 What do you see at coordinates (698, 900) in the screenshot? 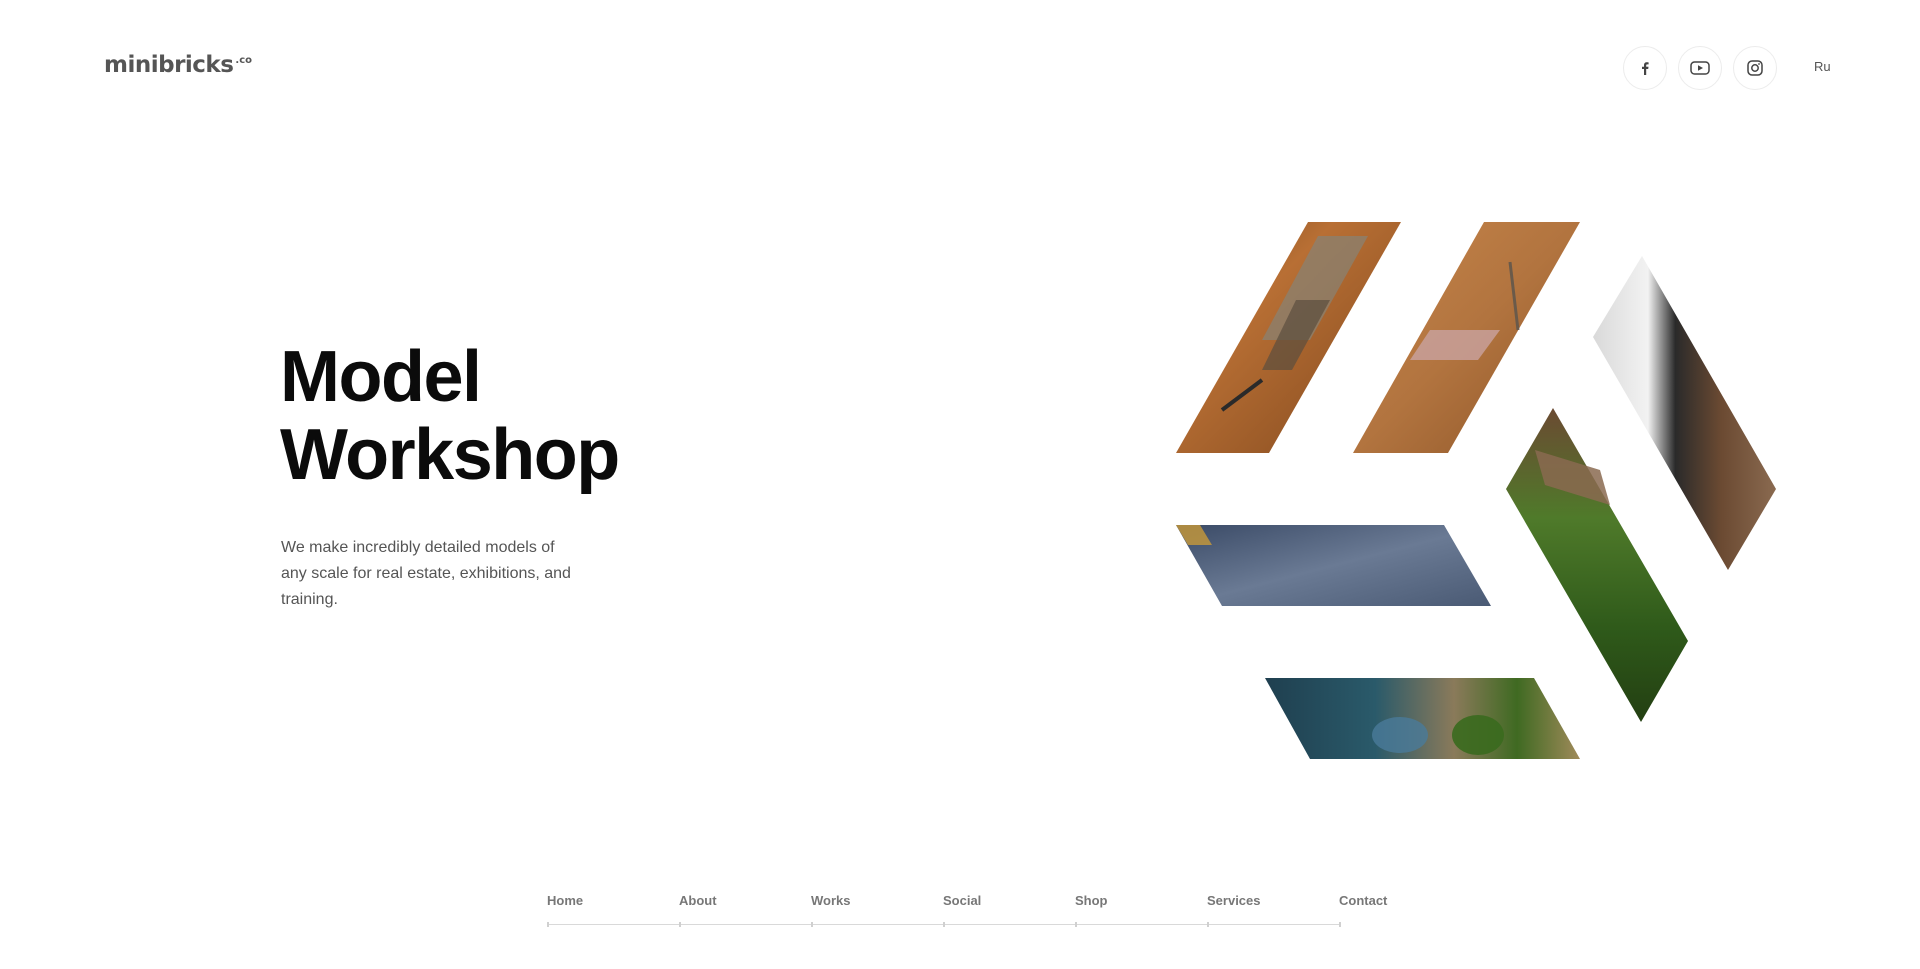
I see `nav-item-about: About` at bounding box center [698, 900].